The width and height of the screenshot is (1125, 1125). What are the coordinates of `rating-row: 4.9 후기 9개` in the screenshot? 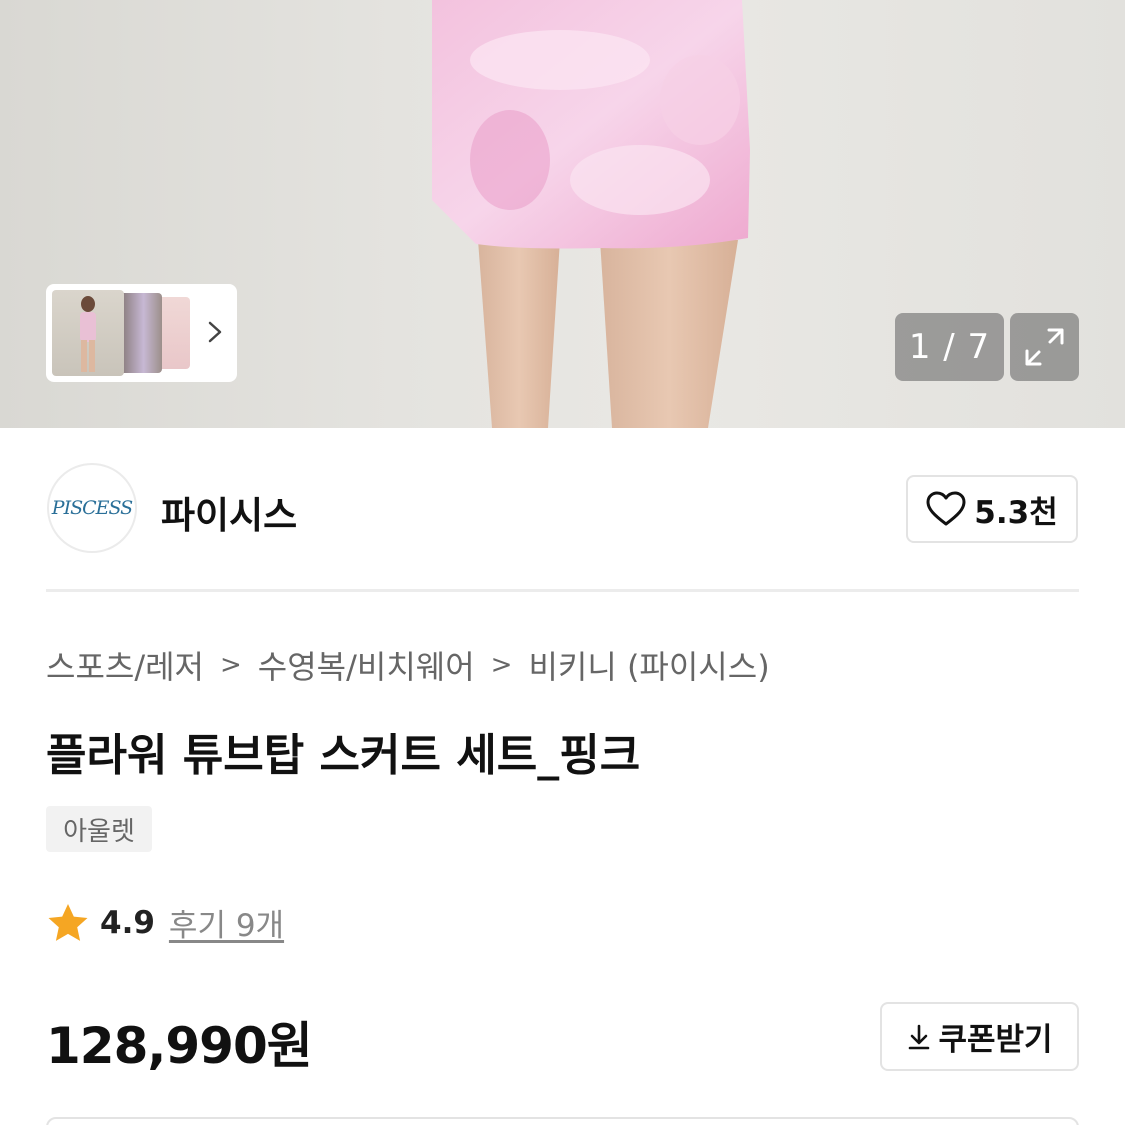 It's located at (165, 922).